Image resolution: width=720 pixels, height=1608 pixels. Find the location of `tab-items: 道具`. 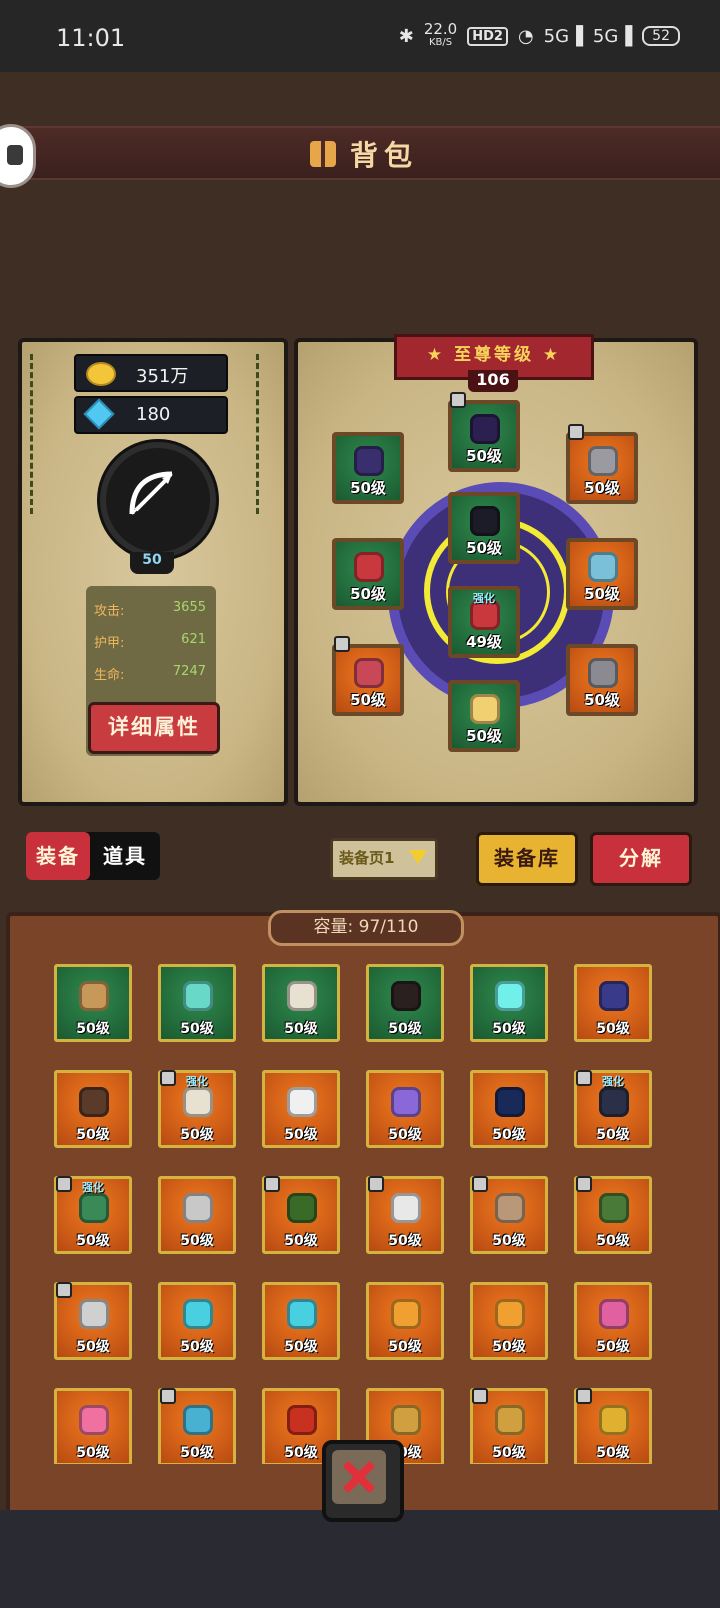

tab-items: 道具 is located at coordinates (125, 856).